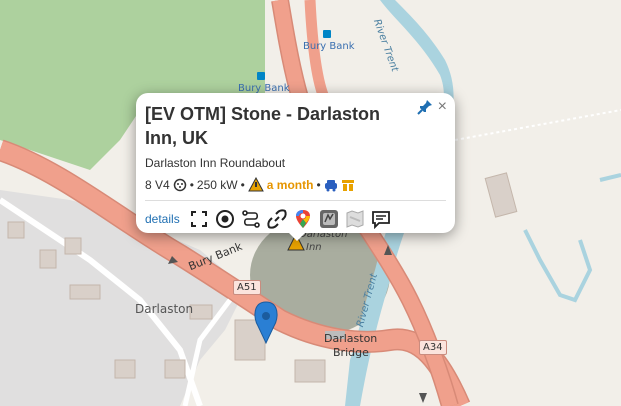 The width and height of the screenshot is (621, 406). I want to click on road-shield-a34: A34, so click(433, 347).